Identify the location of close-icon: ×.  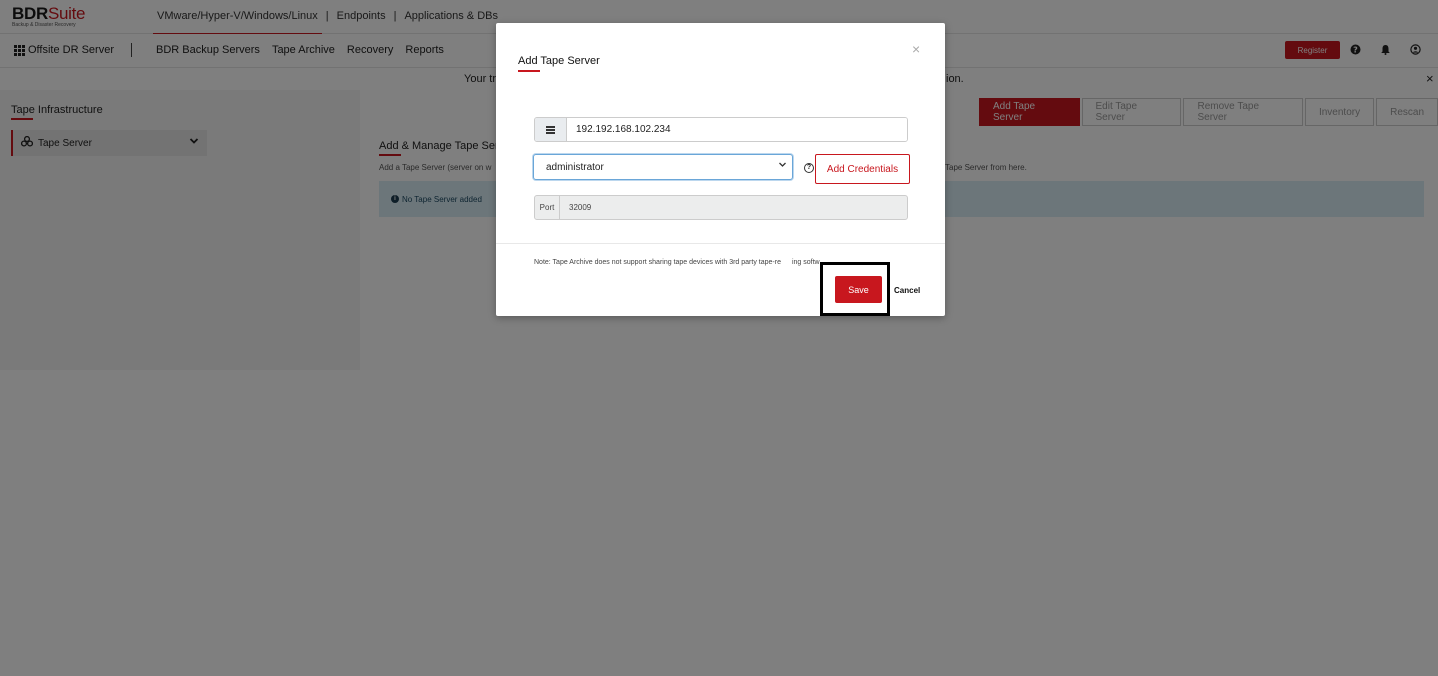
(916, 49).